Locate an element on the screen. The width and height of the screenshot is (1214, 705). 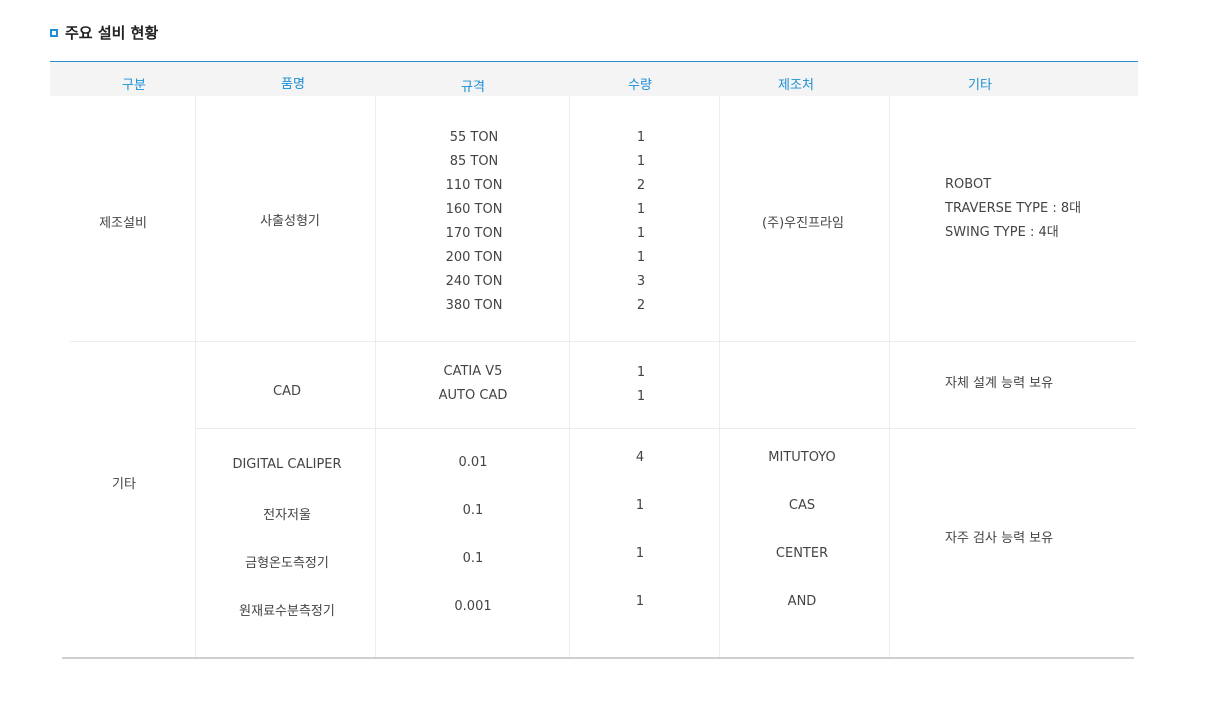
item-mold-thermometer: 금형온도측정기 is located at coordinates (287, 563).